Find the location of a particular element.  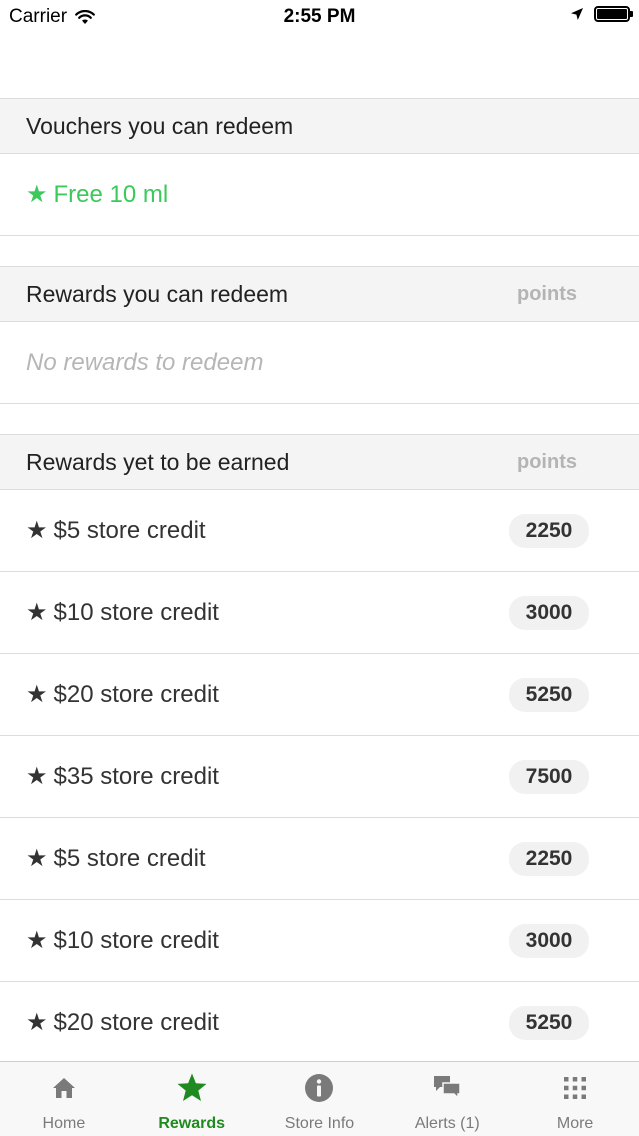

tab-store-info-label: Store Info is located at coordinates (319, 1123).